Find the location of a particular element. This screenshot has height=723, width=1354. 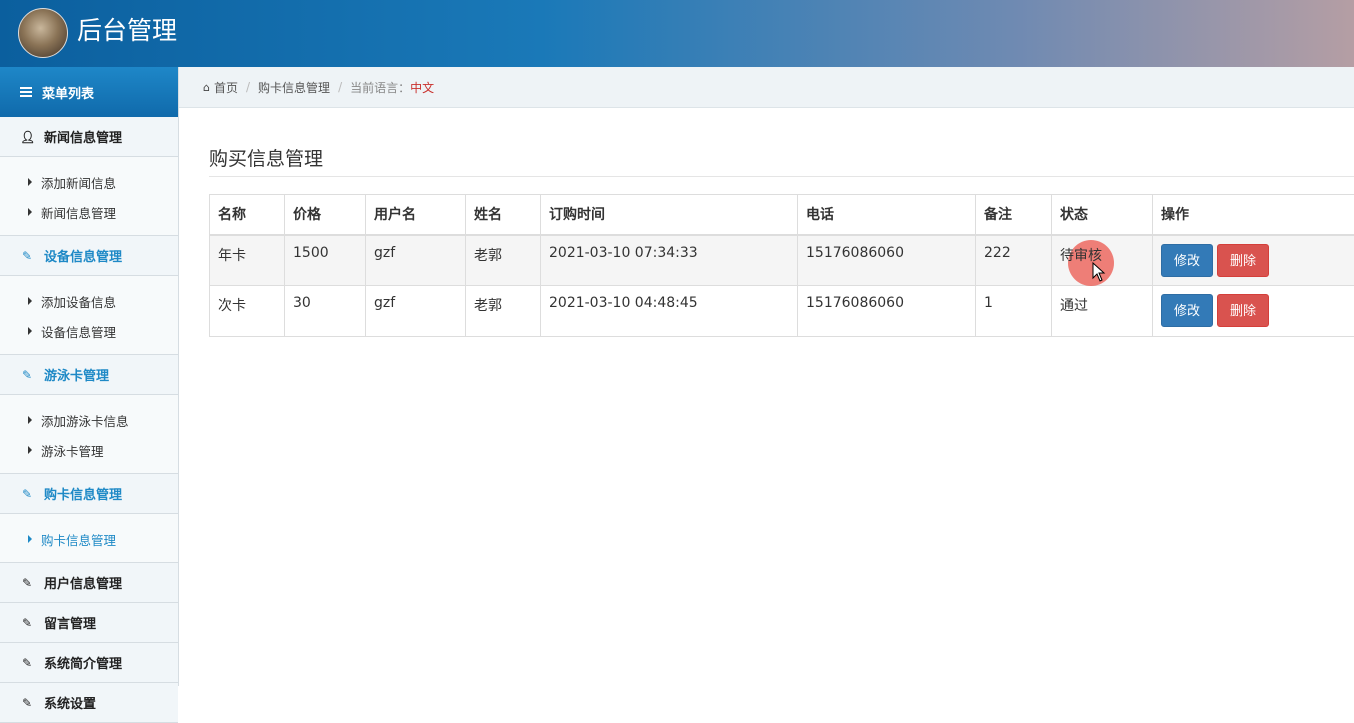

column-header-phone: 电话 is located at coordinates (887, 215).